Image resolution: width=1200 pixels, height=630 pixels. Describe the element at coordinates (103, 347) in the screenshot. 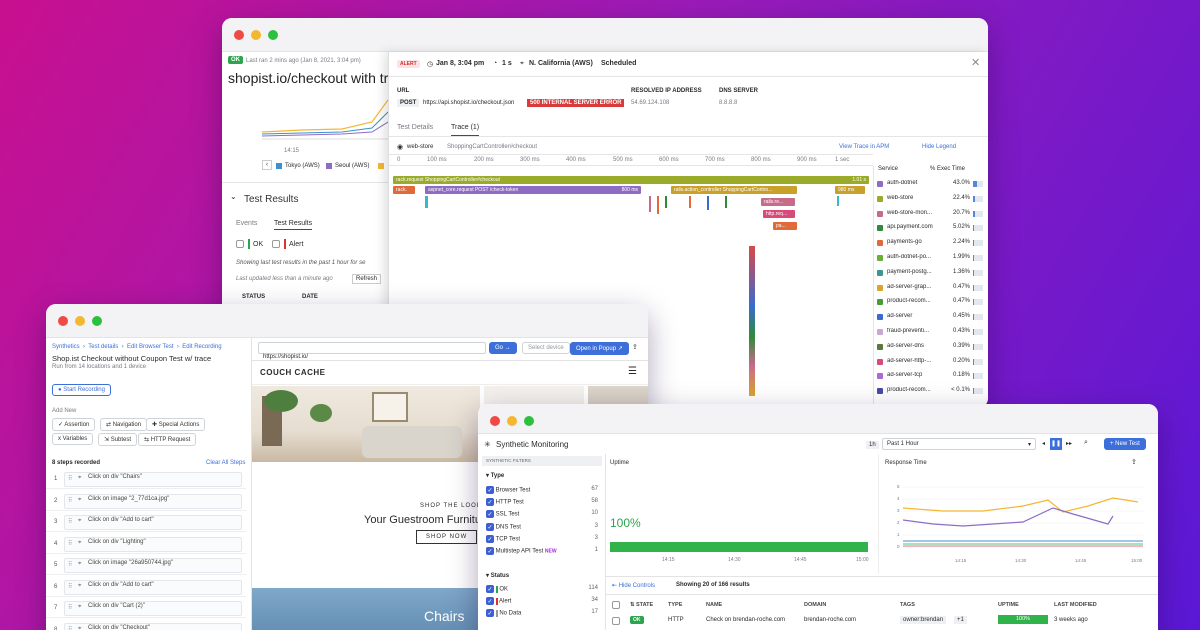

I see `breadcrumb-item: Test details` at that location.